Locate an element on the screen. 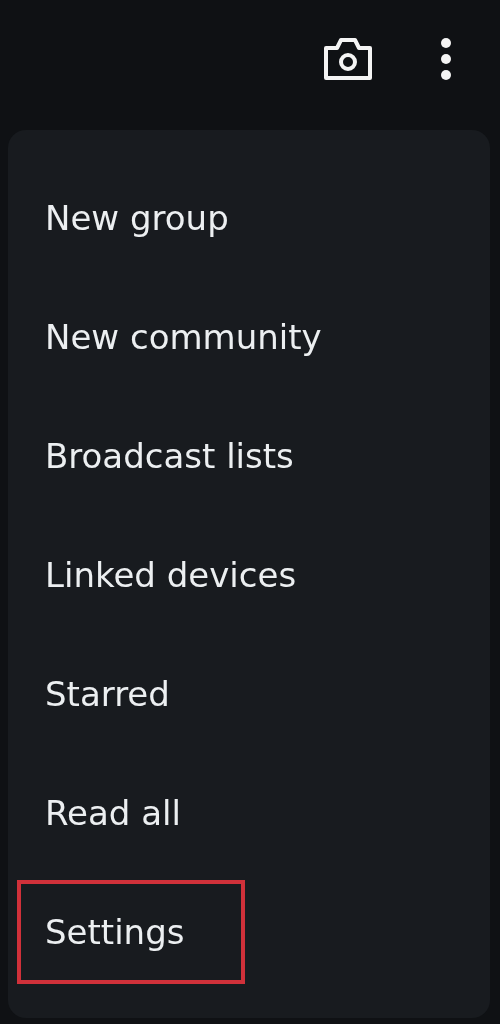 Image resolution: width=500 pixels, height=1024 pixels. menu-item: New community is located at coordinates (200, 336).